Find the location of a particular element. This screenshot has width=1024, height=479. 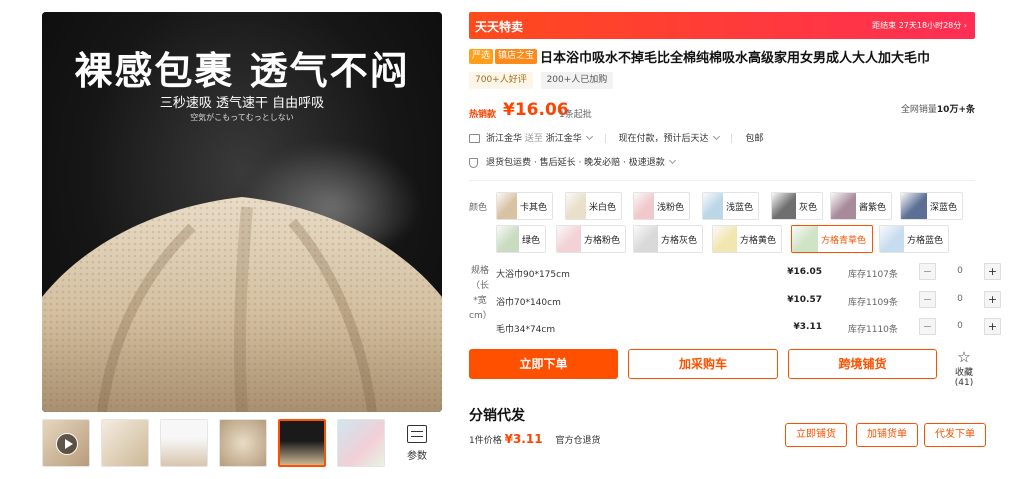

swatch-label: 绿色 is located at coordinates (530, 240).